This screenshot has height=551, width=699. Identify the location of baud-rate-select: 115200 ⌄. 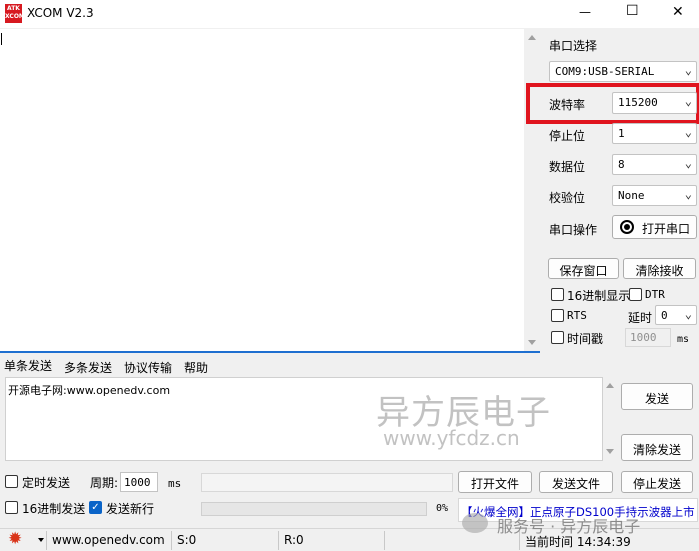
(654, 103).